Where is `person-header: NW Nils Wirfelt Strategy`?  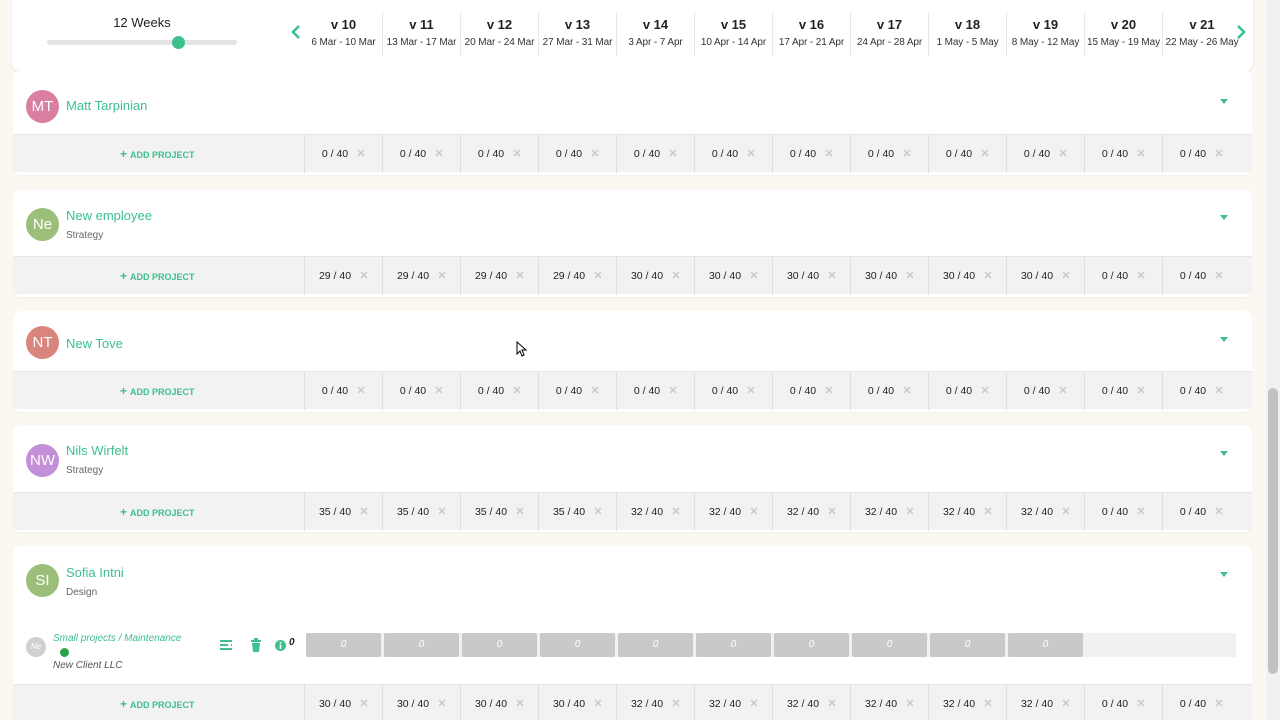 person-header: NW Nils Wirfelt Strategy is located at coordinates (632, 458).